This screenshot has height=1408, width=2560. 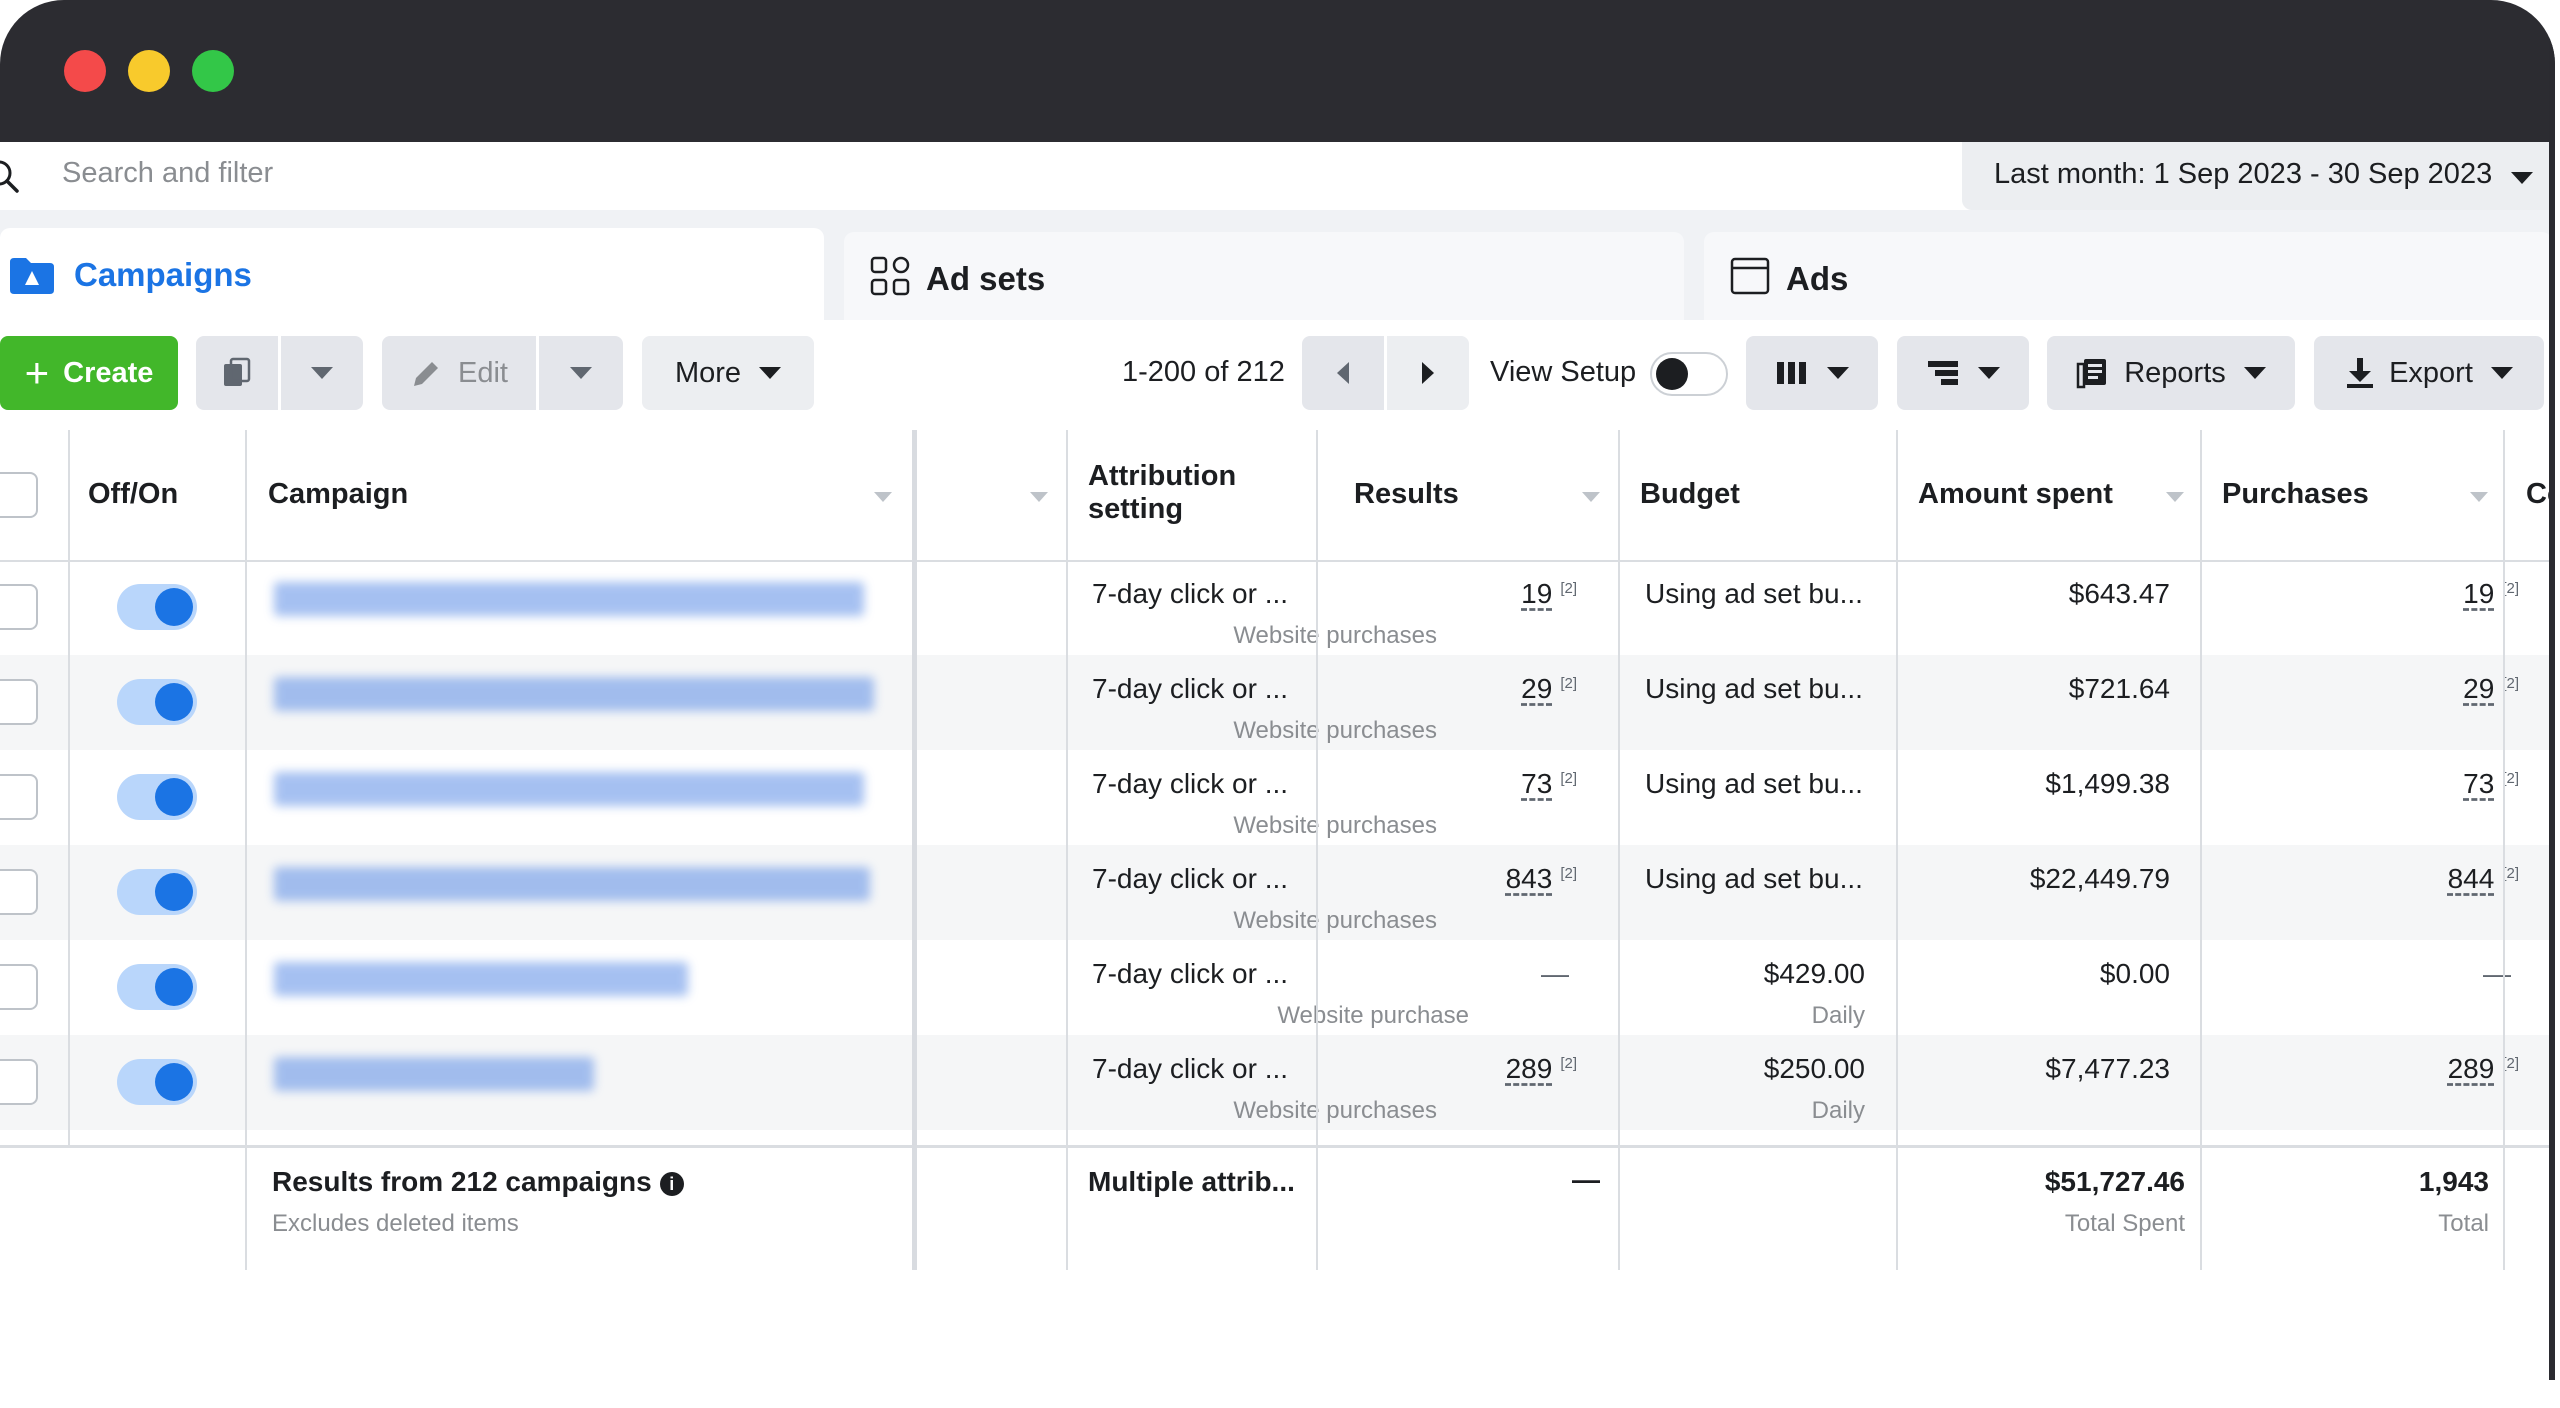 I want to click on close-window-button, so click(x=85, y=71).